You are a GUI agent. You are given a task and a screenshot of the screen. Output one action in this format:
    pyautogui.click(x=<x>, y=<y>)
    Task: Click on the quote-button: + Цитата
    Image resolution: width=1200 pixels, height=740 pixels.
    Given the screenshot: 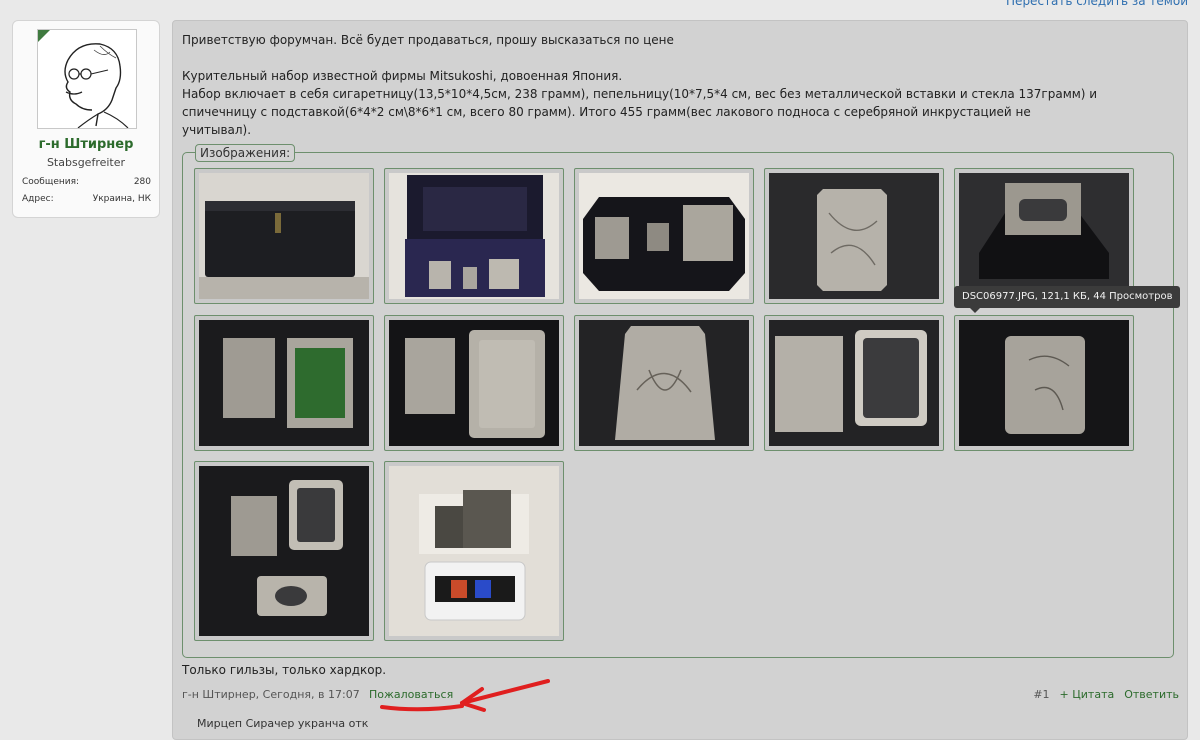 What is the action you would take?
    pyautogui.click(x=1087, y=694)
    